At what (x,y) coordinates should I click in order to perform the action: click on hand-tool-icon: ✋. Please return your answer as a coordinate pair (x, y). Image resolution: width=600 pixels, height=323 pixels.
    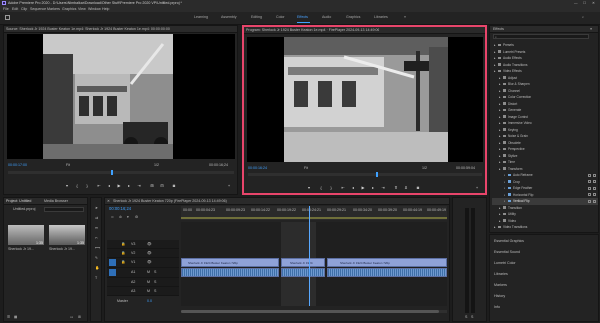
    Looking at the image, I should click on (97, 268).